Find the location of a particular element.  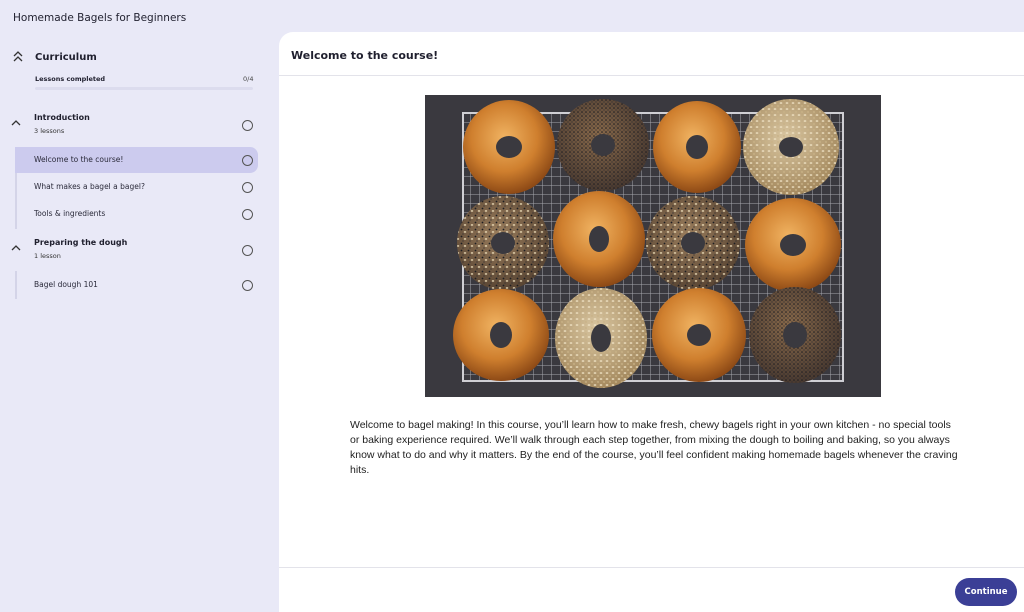

lesson-what-makes-a-bagel: What makes a bagel a bagel? is located at coordinates (136, 187).